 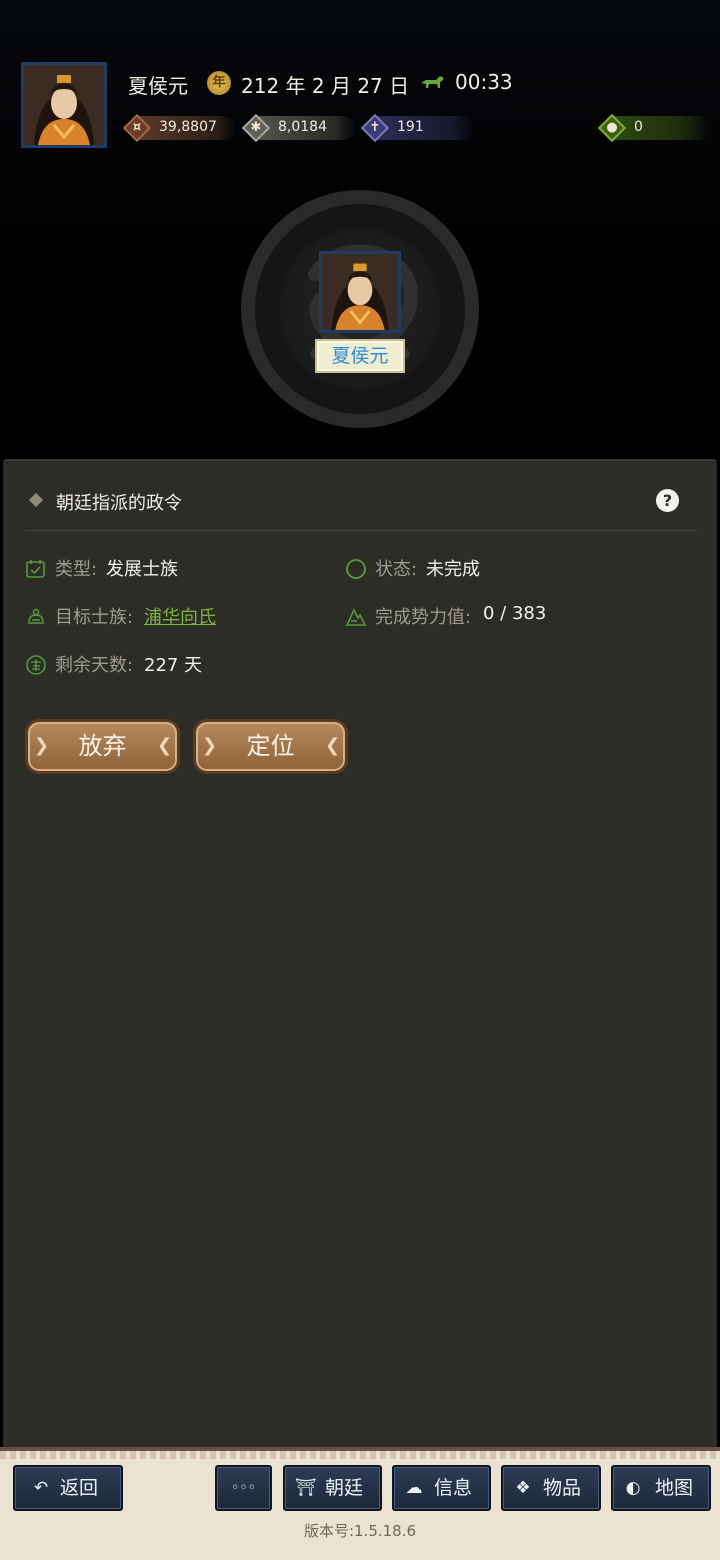 I want to click on type-value: 发展士族, so click(x=142, y=569).